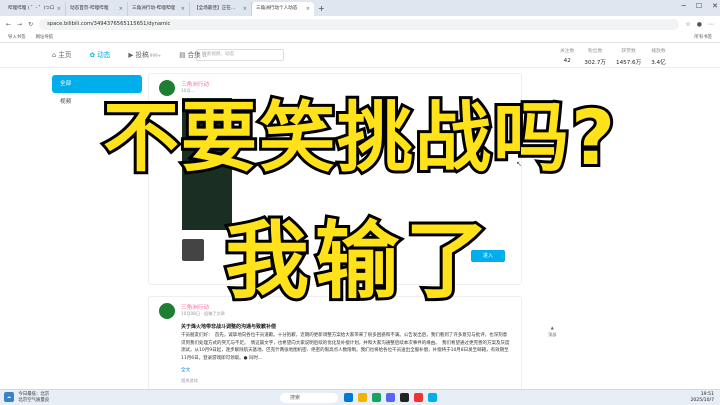  I want to click on tab-home: ⌂ 主页, so click(61, 54).